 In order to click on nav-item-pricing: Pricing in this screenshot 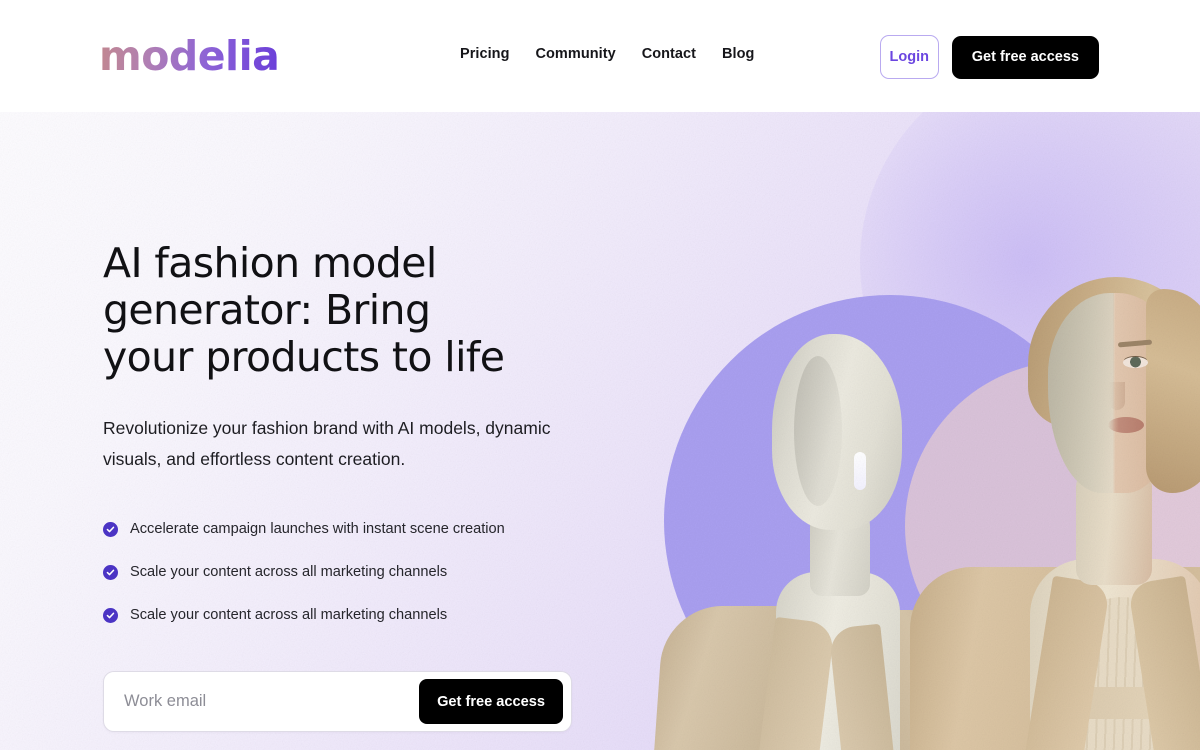, I will do `click(485, 54)`.